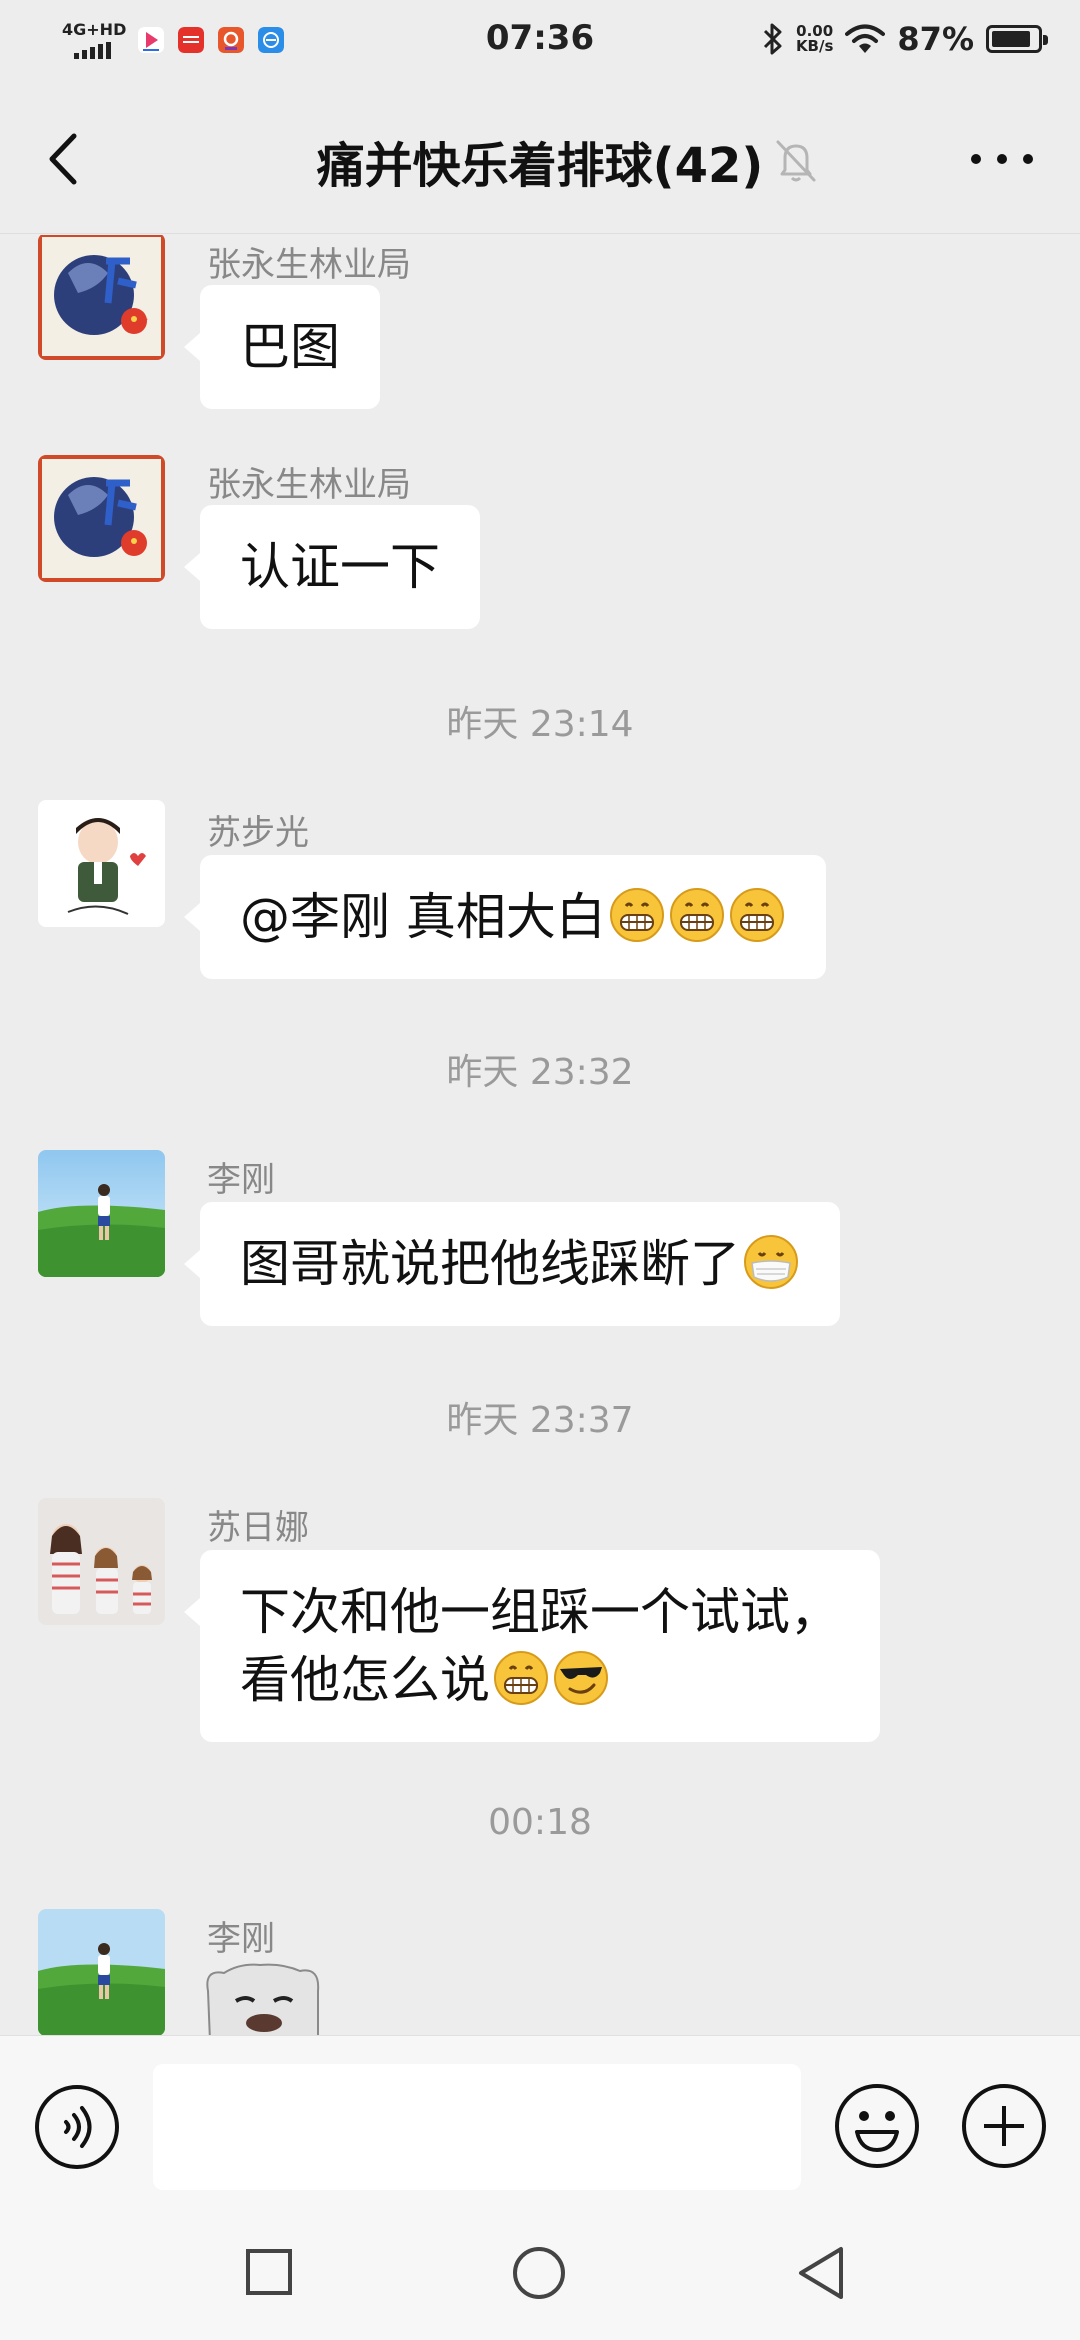  What do you see at coordinates (771, 1262) in the screenshot?
I see `mask-emoji-icon` at bounding box center [771, 1262].